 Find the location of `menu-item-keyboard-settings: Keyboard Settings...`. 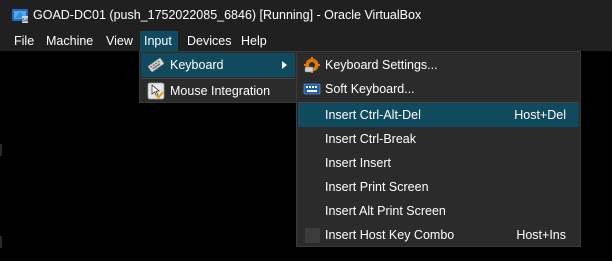

menu-item-keyboard-settings: Keyboard Settings... is located at coordinates (438, 65).